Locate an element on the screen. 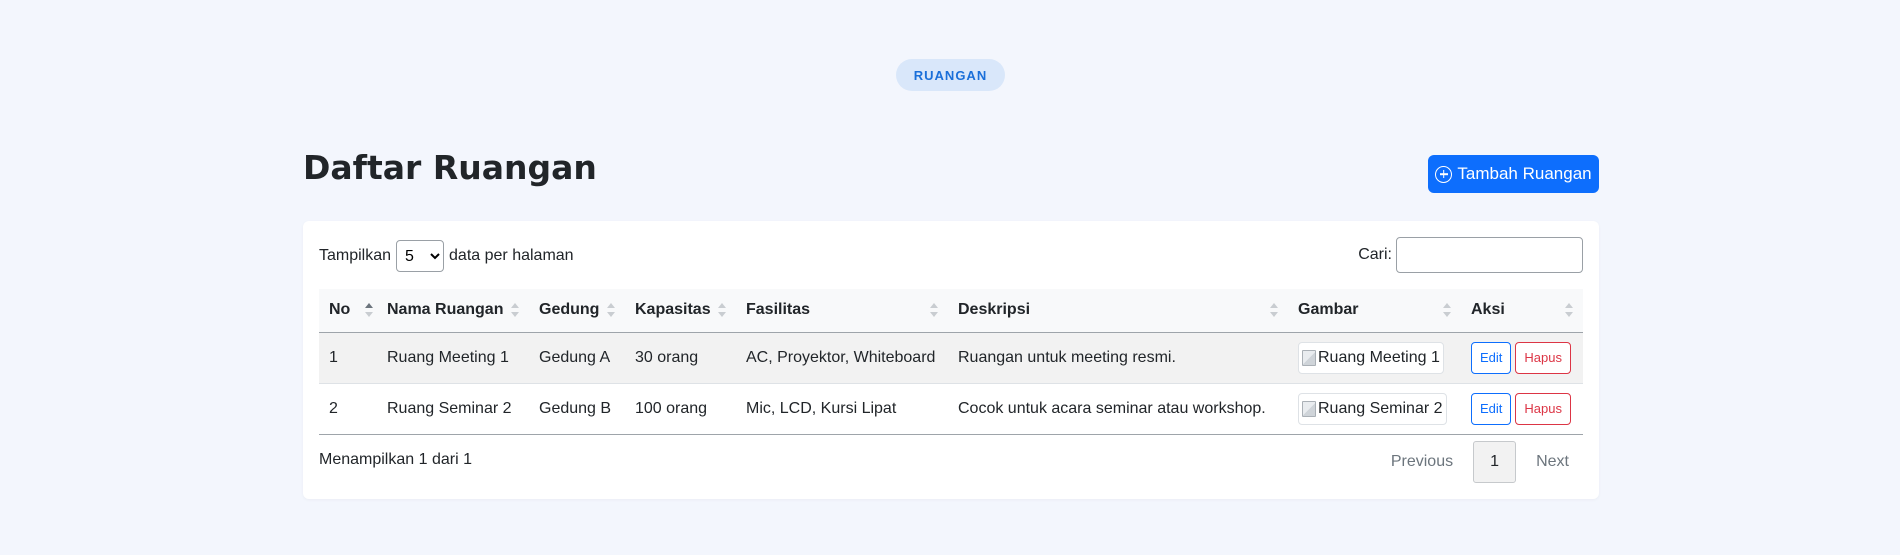 Image resolution: width=1900 pixels, height=555 pixels. column-header-fasilitas: Fasilitas is located at coordinates (842, 311).